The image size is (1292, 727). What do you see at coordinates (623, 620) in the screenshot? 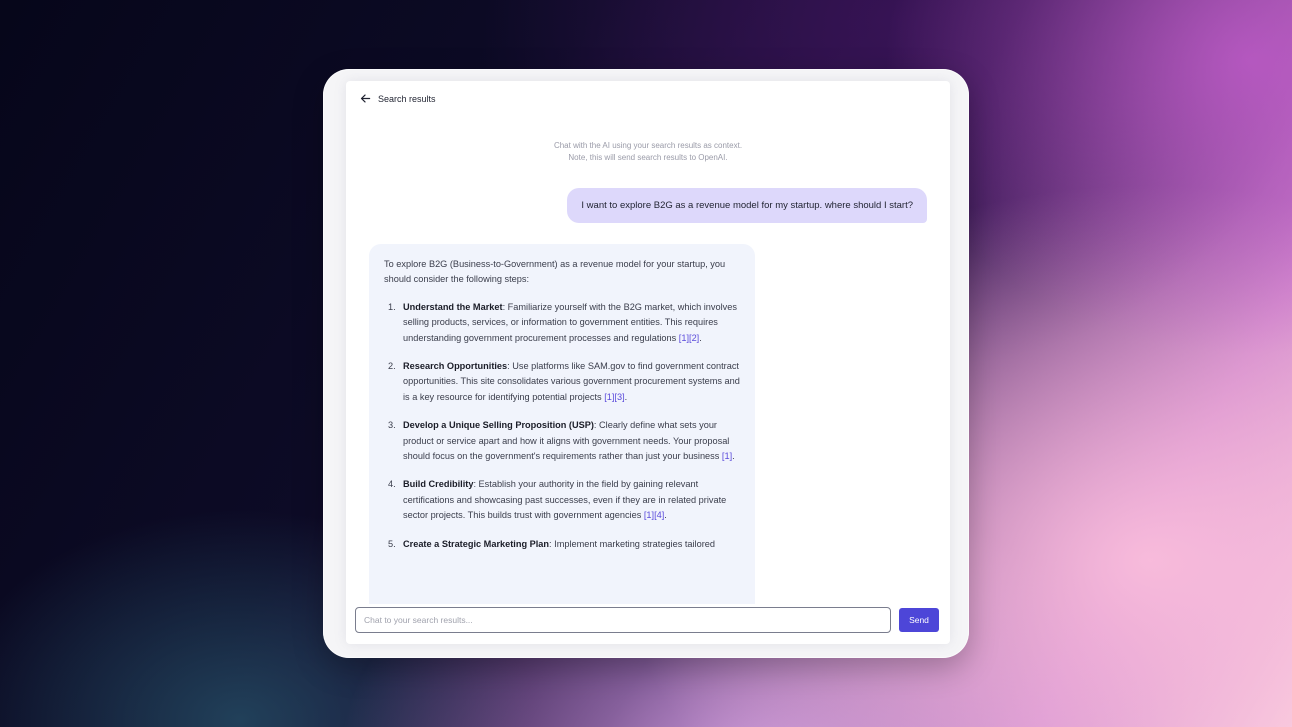
I see `chat-input` at bounding box center [623, 620].